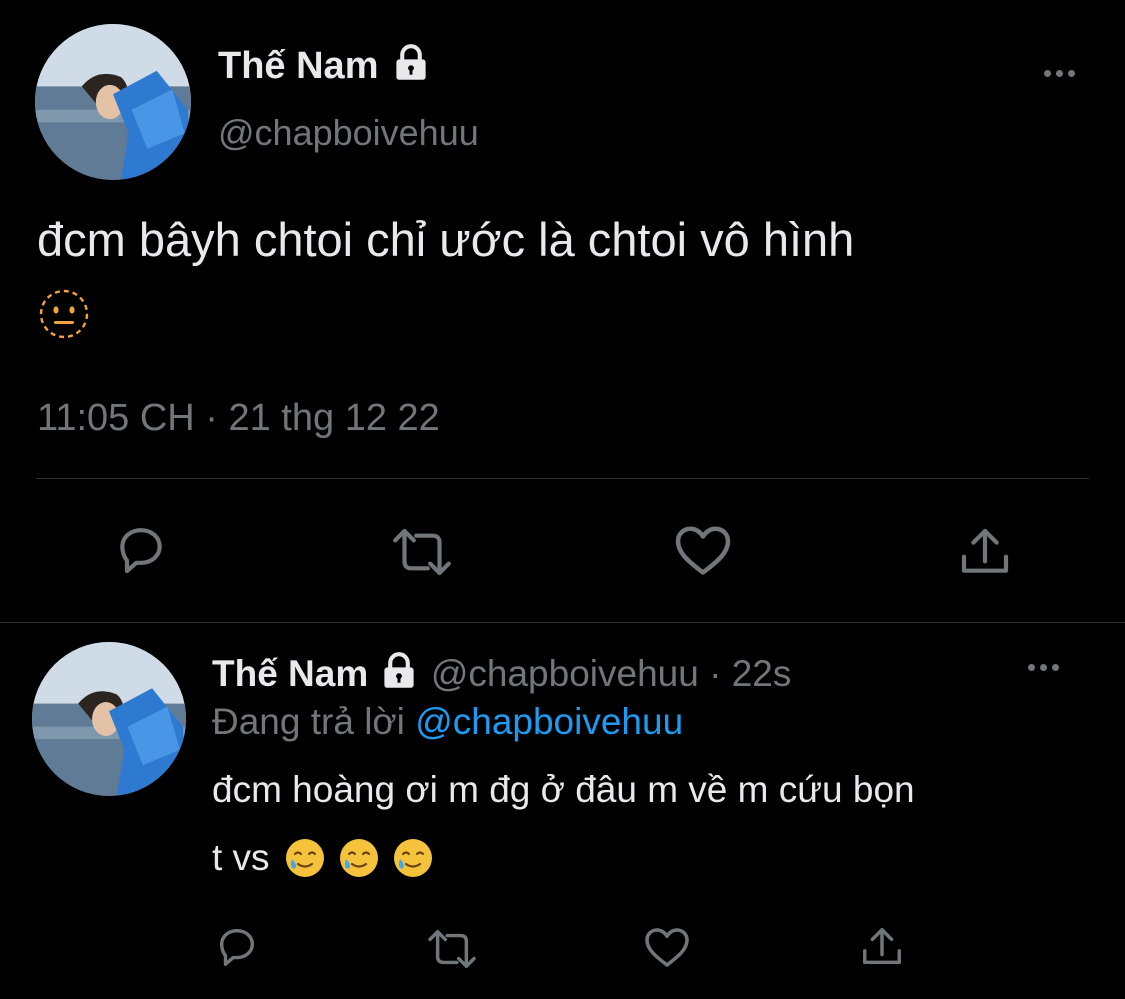  Describe the element at coordinates (549, 721) in the screenshot. I see `replying-to-link: @chapboivehuu` at that location.